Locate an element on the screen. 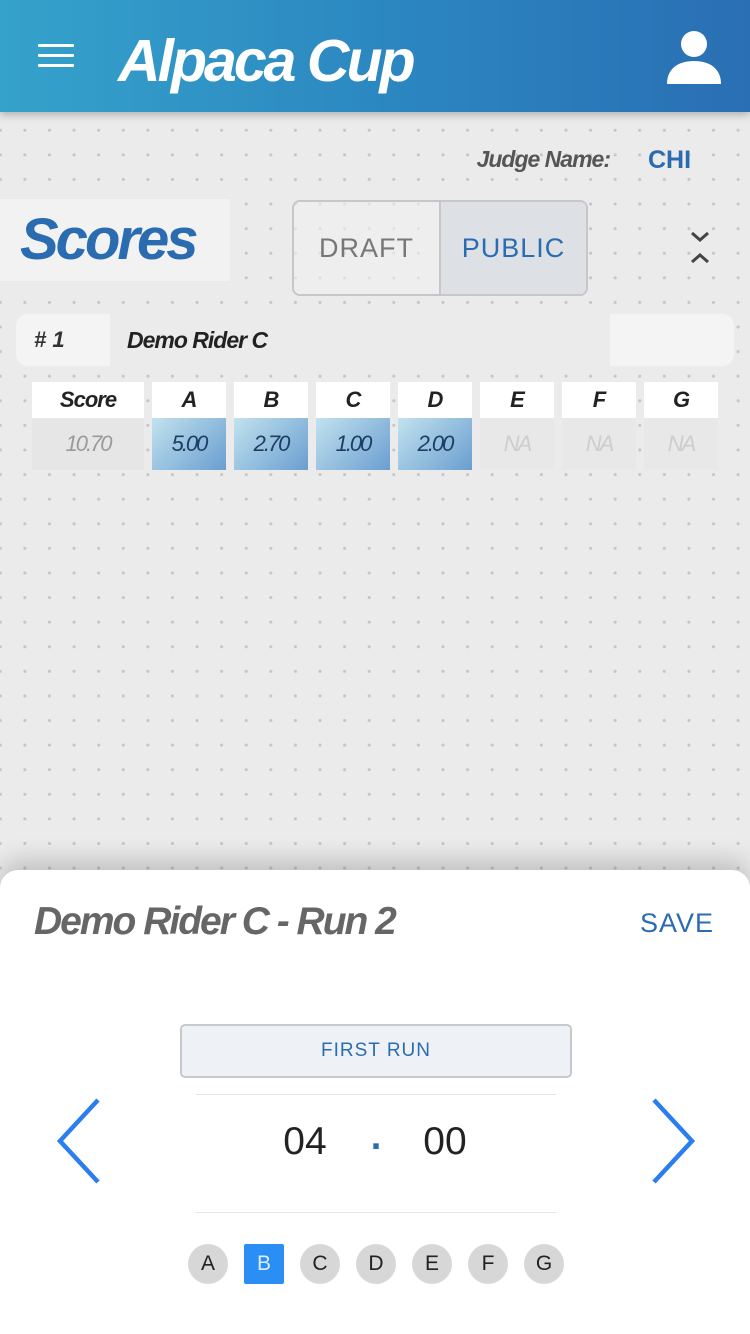  score-column-d: D 2.00 is located at coordinates (435, 426).